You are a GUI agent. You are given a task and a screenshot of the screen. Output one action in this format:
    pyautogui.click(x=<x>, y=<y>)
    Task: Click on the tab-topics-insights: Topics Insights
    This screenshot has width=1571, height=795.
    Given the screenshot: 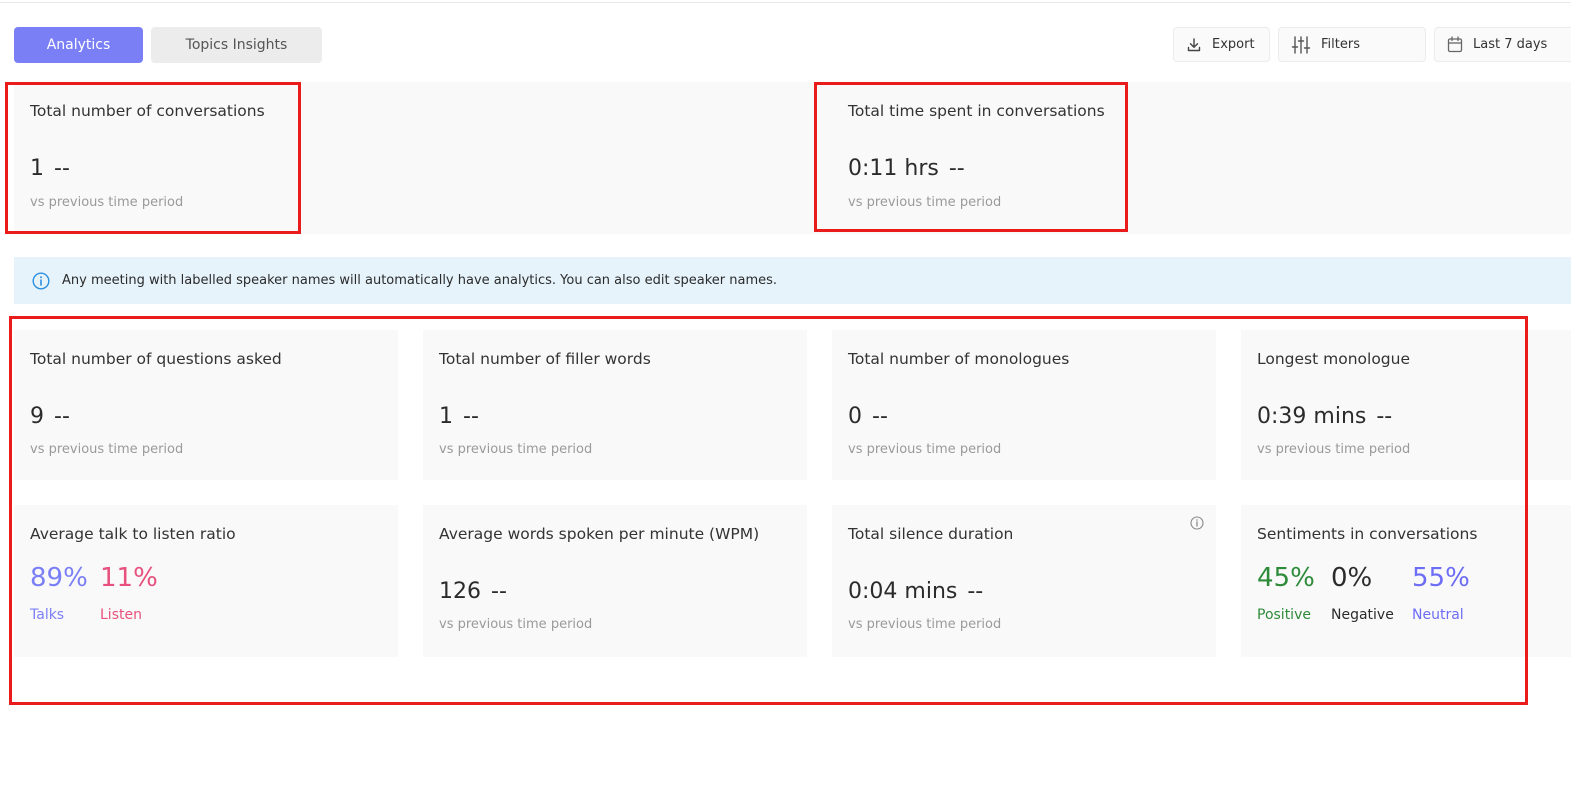 What is the action you would take?
    pyautogui.click(x=236, y=45)
    